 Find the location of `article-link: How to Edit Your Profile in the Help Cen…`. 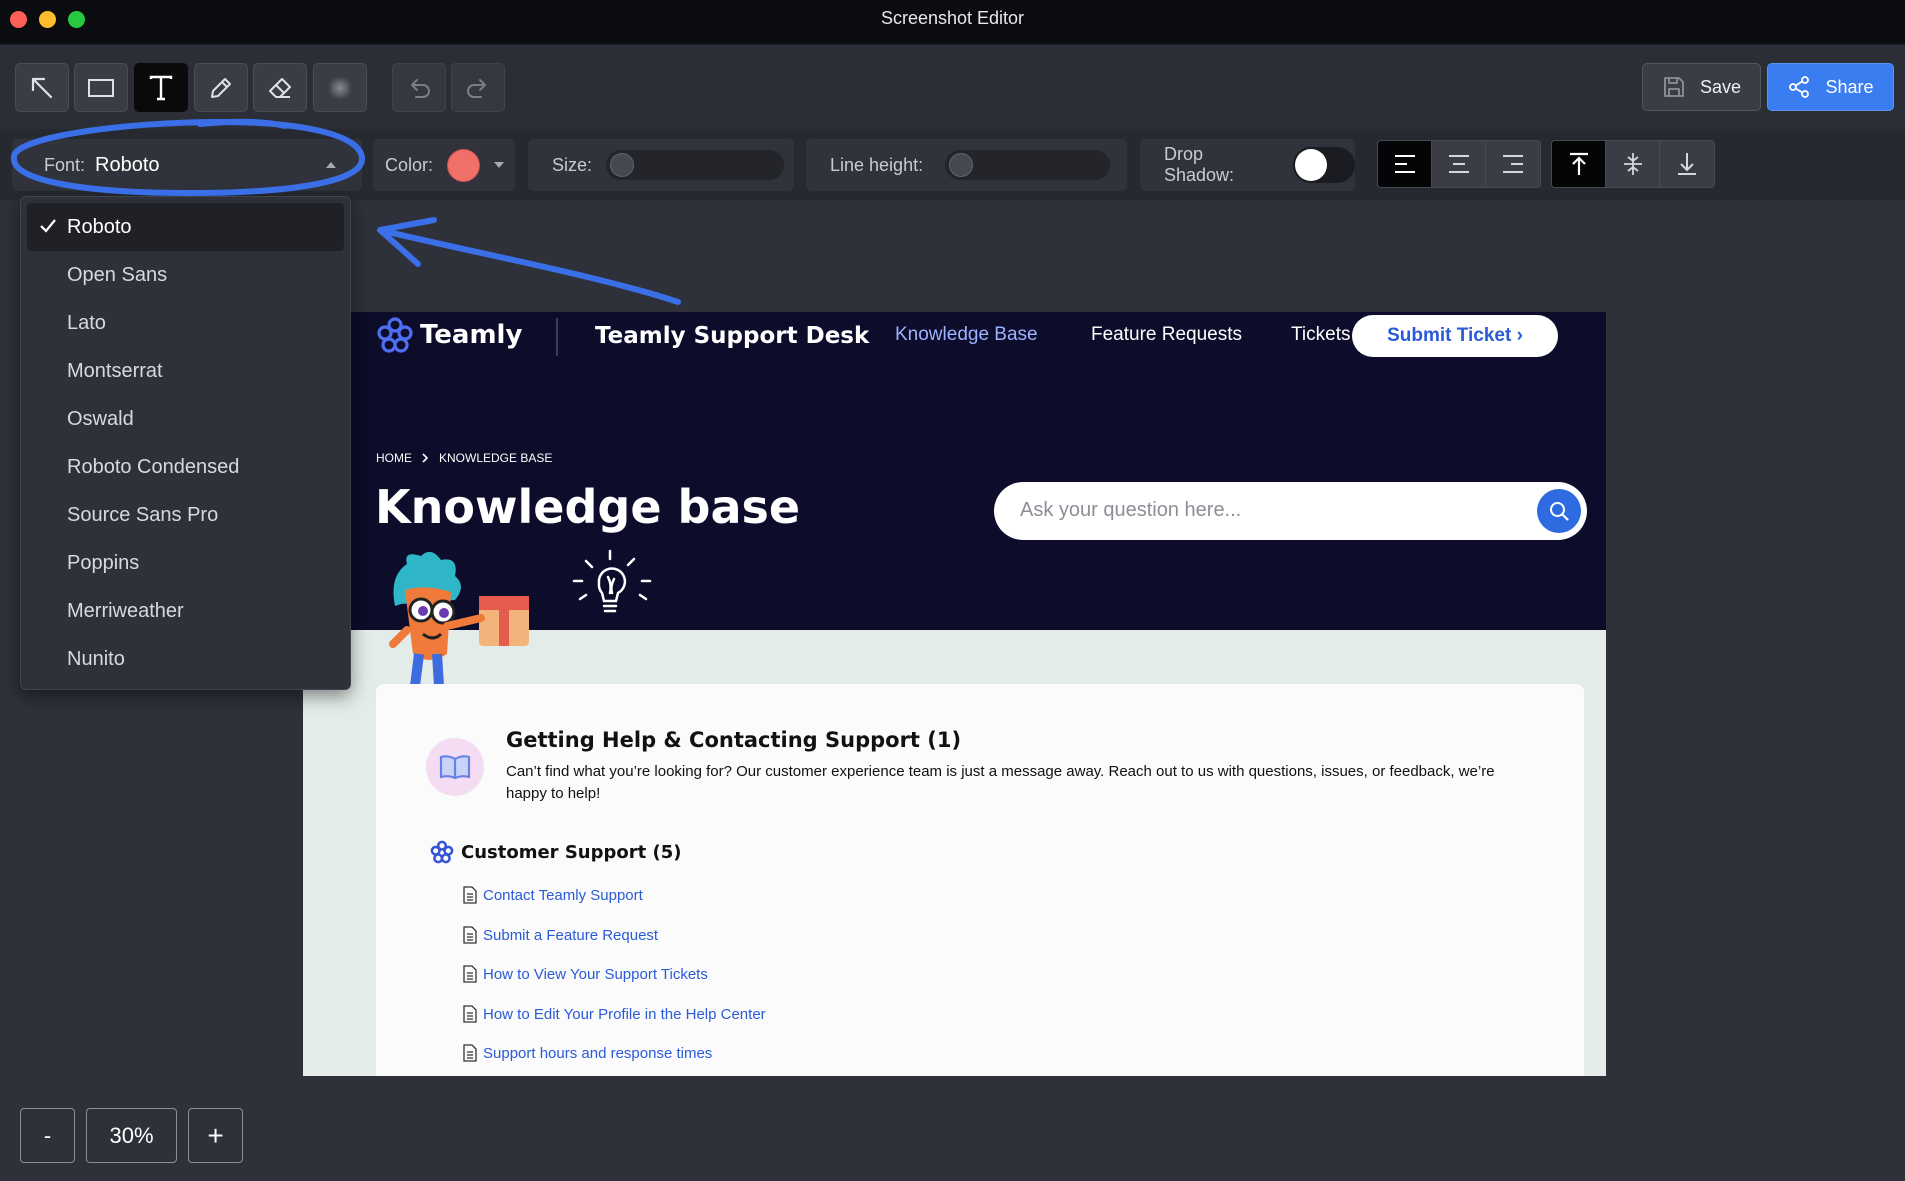

article-link: How to Edit Your Profile in the Help Cen… is located at coordinates (614, 1014).